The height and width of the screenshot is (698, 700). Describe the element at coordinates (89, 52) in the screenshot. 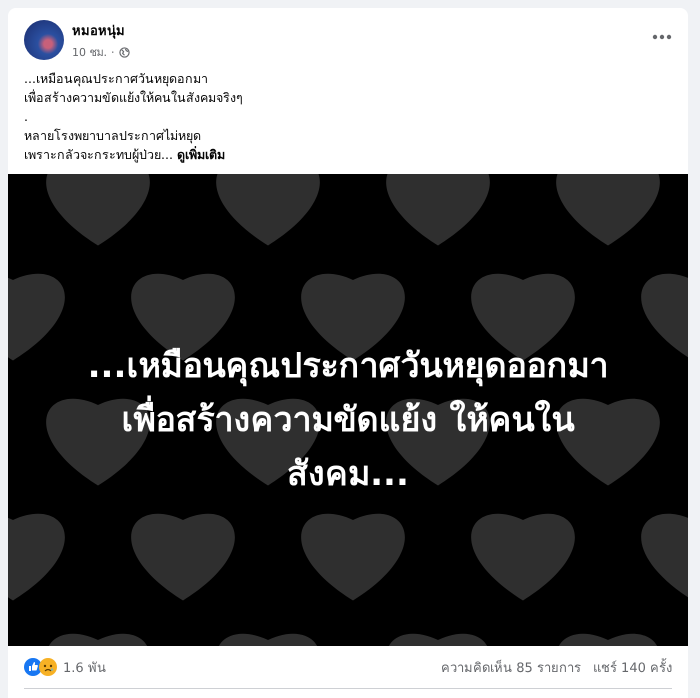

I see `post-time: 10 ชม.` at that location.